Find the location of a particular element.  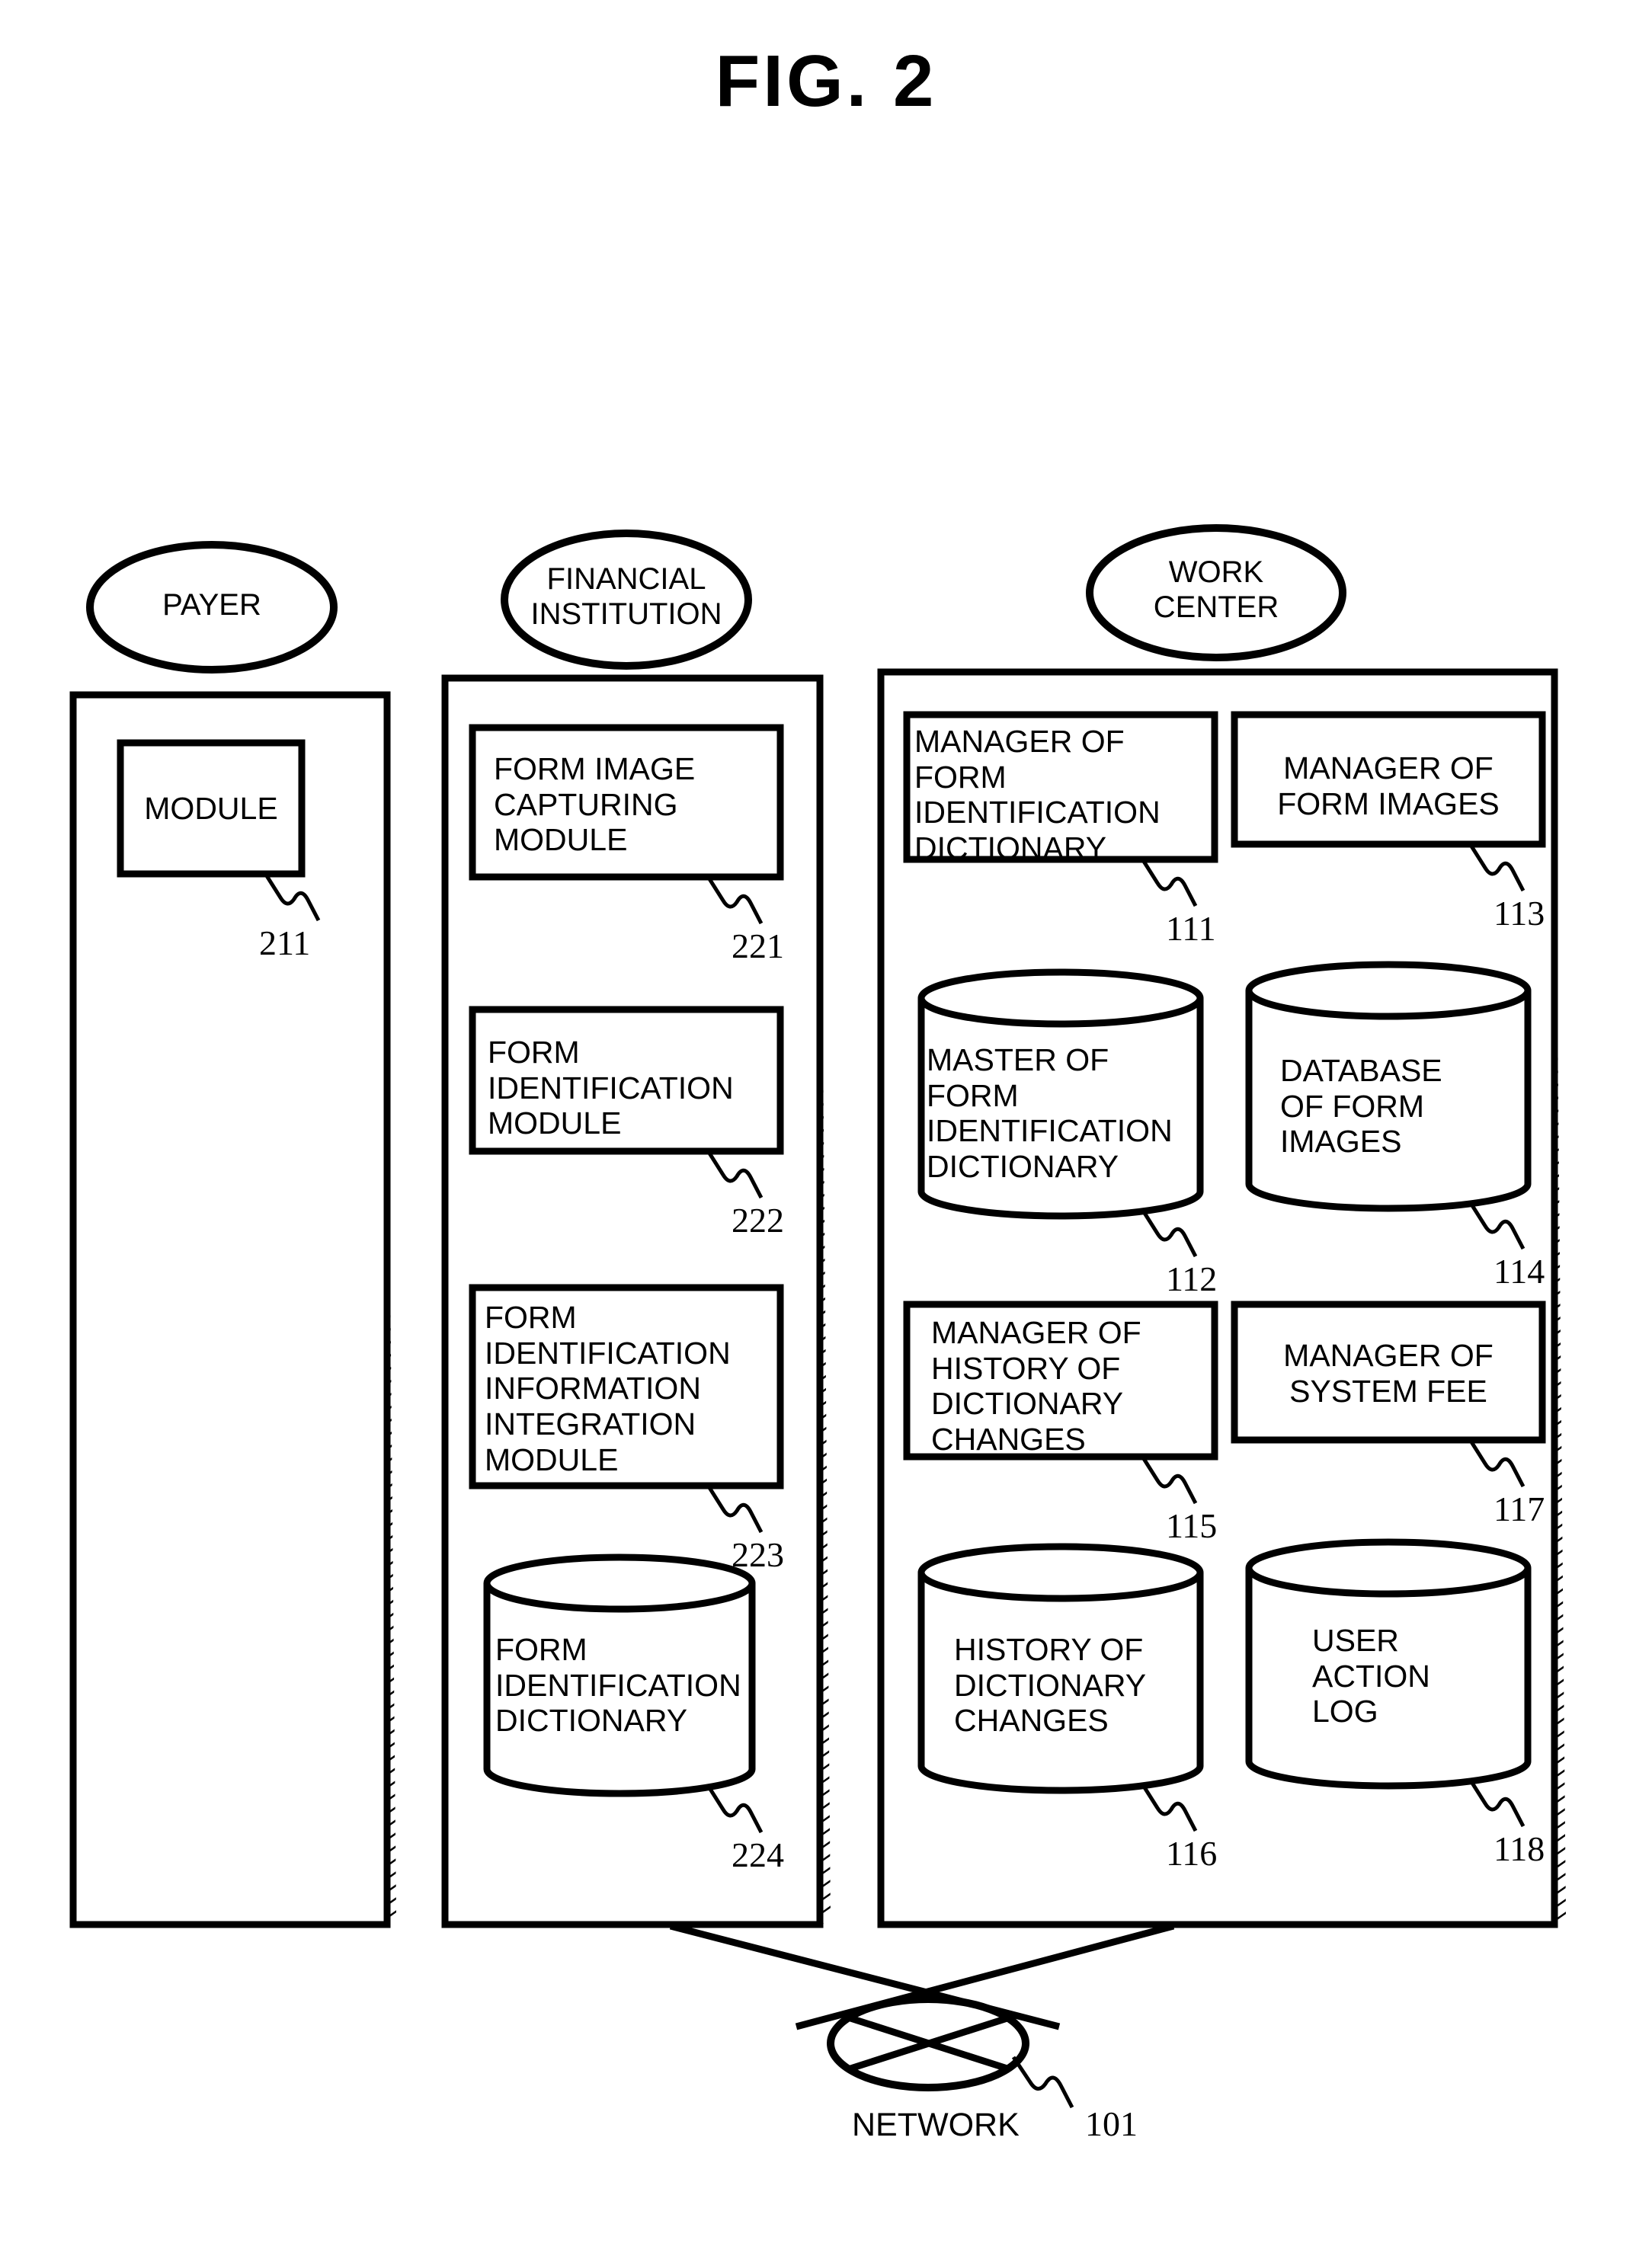

ref-221: 221 is located at coordinates (758, 945).